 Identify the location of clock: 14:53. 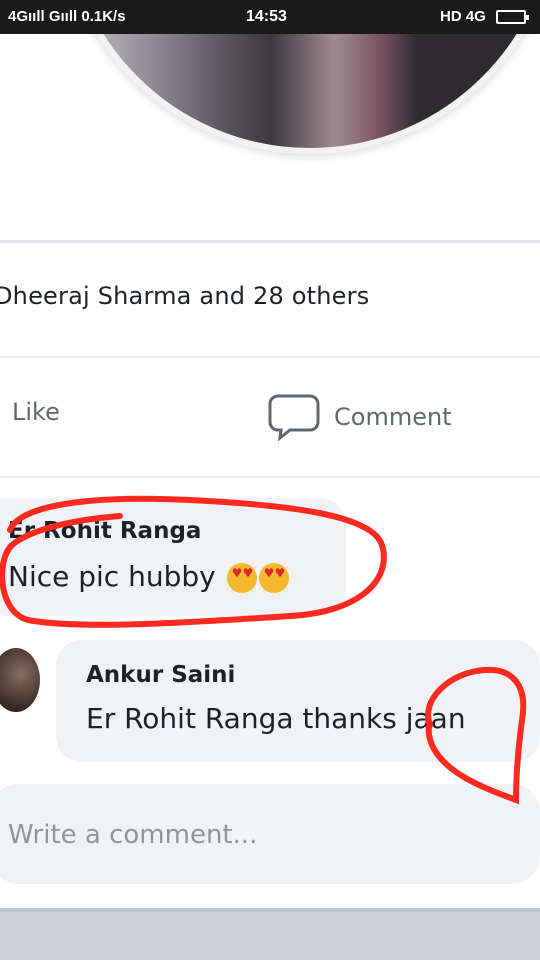
(266, 16).